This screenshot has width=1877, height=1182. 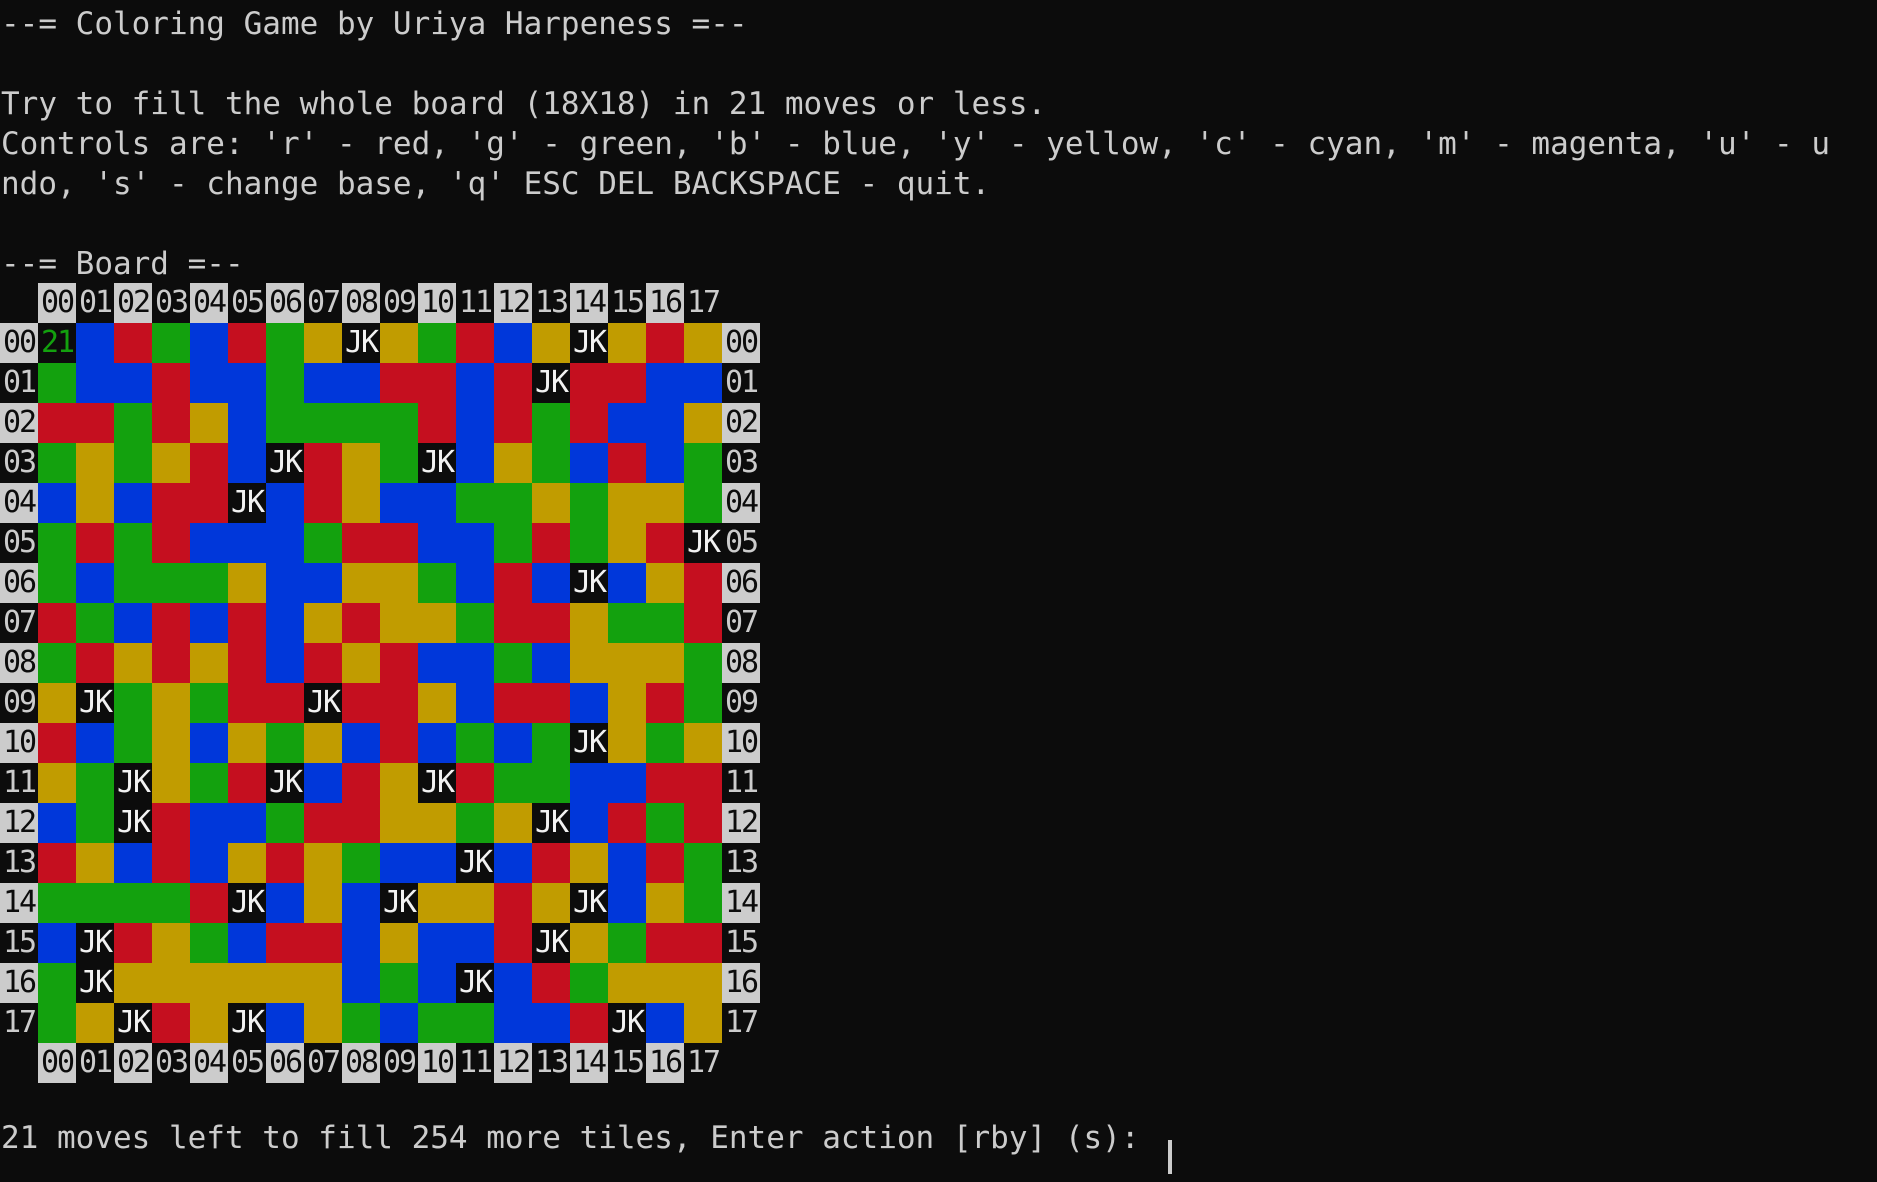 What do you see at coordinates (475, 303) in the screenshot?
I see `col-label-top: 11` at bounding box center [475, 303].